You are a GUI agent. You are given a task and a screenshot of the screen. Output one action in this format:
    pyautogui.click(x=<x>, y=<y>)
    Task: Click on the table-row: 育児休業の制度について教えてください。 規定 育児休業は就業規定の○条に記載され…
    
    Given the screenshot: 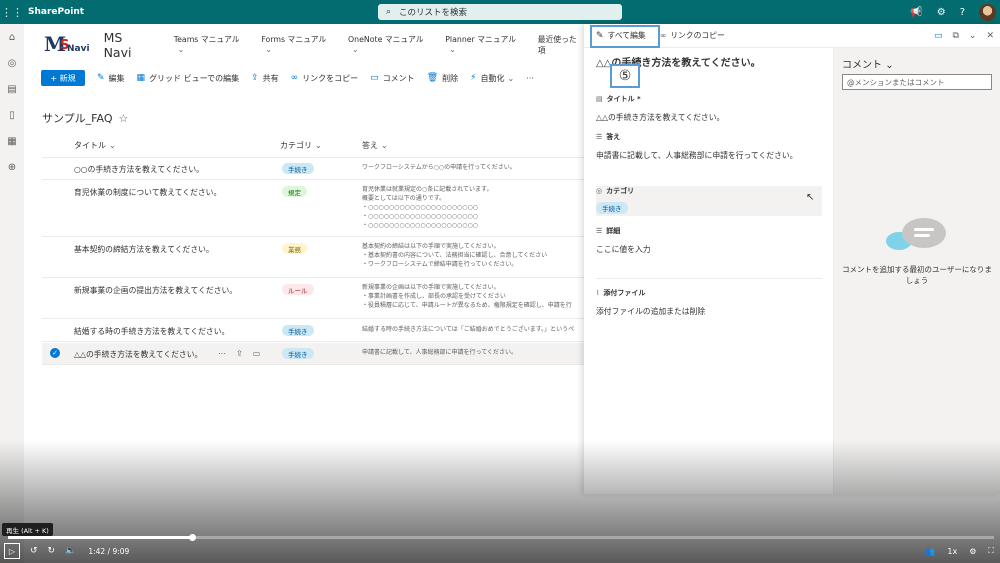 What is the action you would take?
    pyautogui.click(x=314, y=209)
    